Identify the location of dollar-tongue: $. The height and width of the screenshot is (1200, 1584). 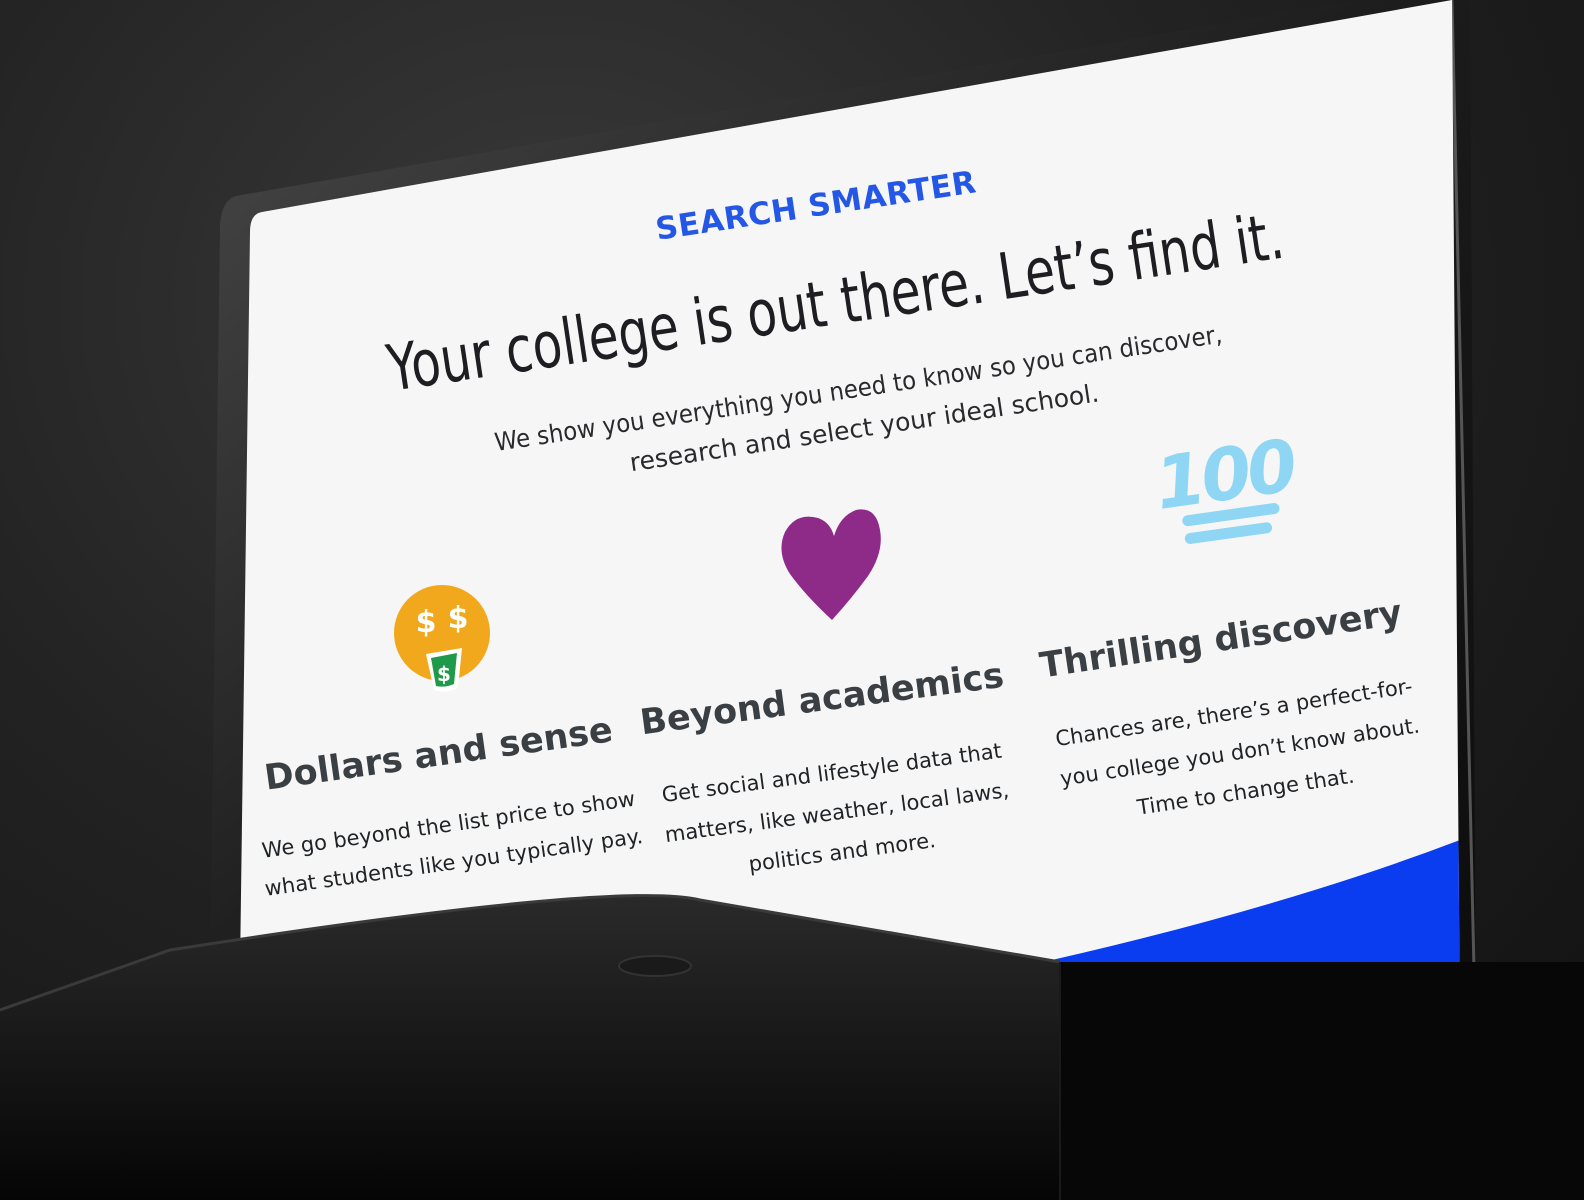
(444, 674).